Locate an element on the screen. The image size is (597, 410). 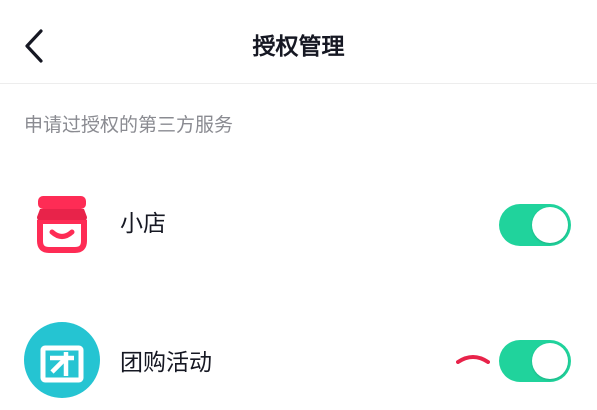
section-header: 申请过授权的第三方服务 is located at coordinates (129, 125).